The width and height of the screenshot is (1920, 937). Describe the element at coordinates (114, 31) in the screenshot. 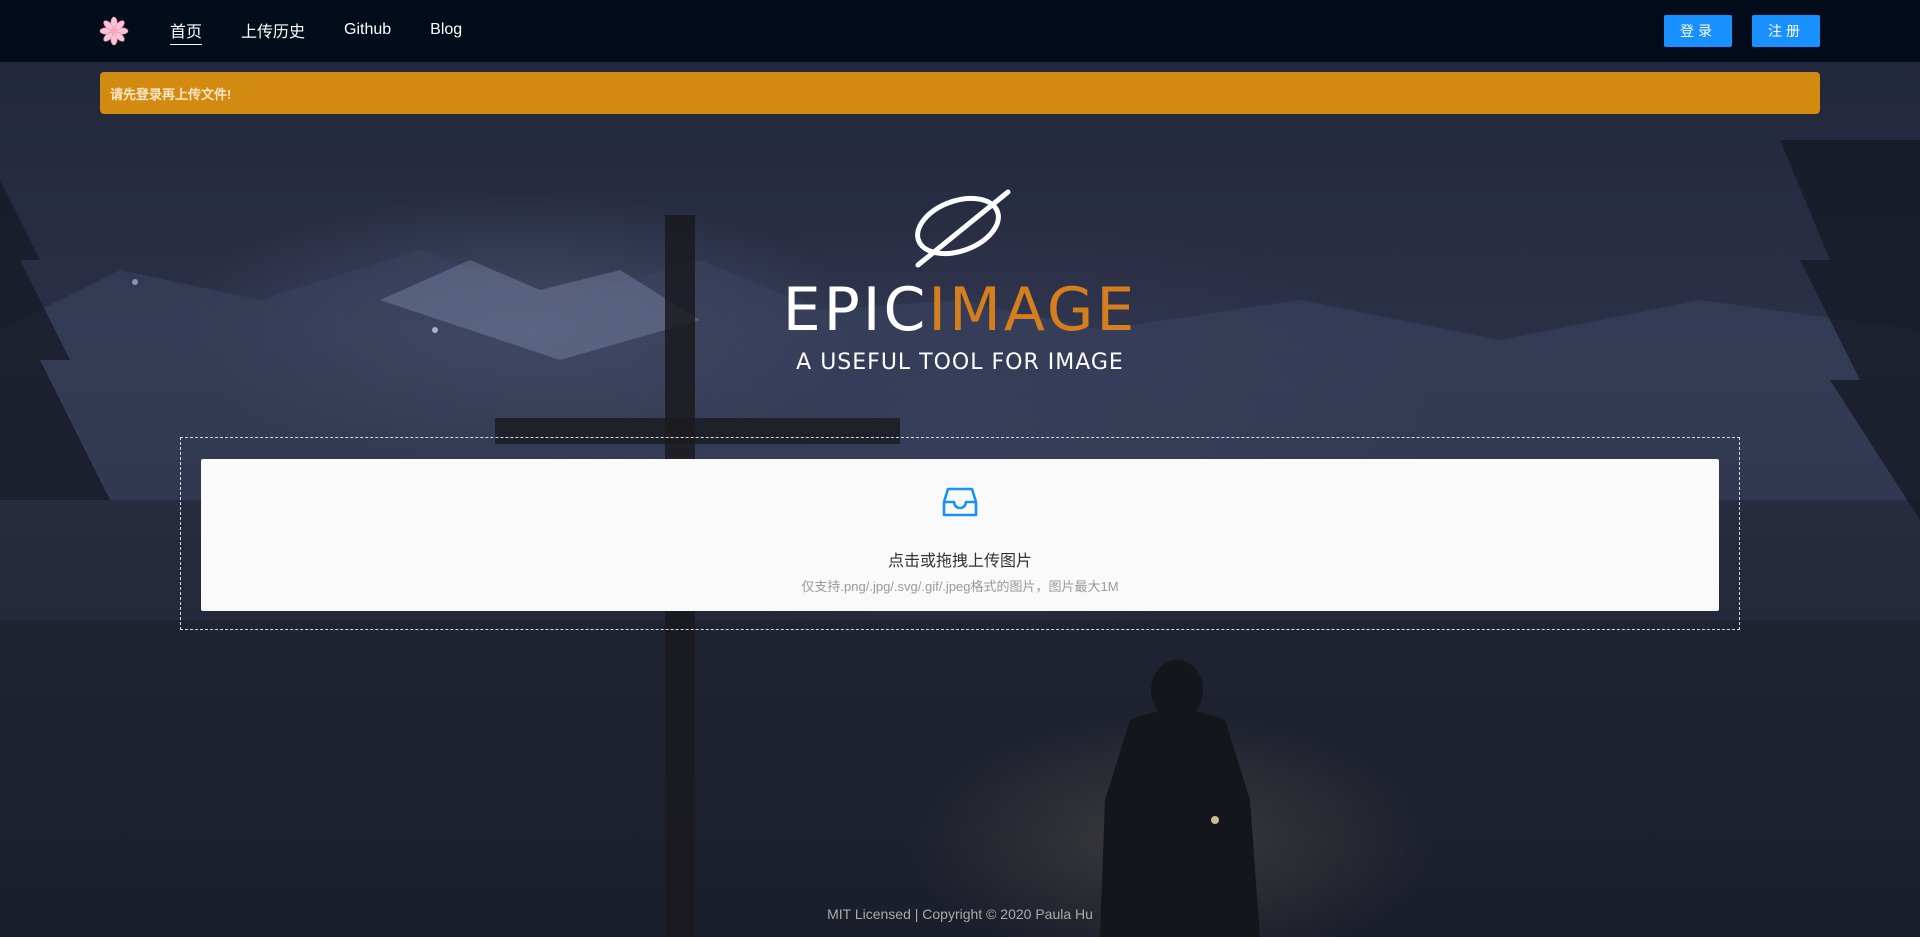

I see `flower-icon` at that location.